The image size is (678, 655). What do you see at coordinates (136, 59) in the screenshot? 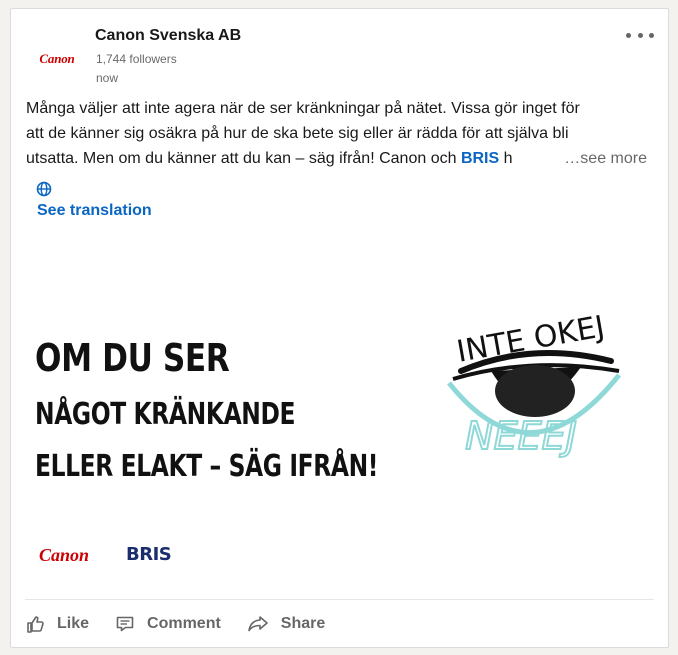
I see `follower-count: 1,744 followers` at bounding box center [136, 59].